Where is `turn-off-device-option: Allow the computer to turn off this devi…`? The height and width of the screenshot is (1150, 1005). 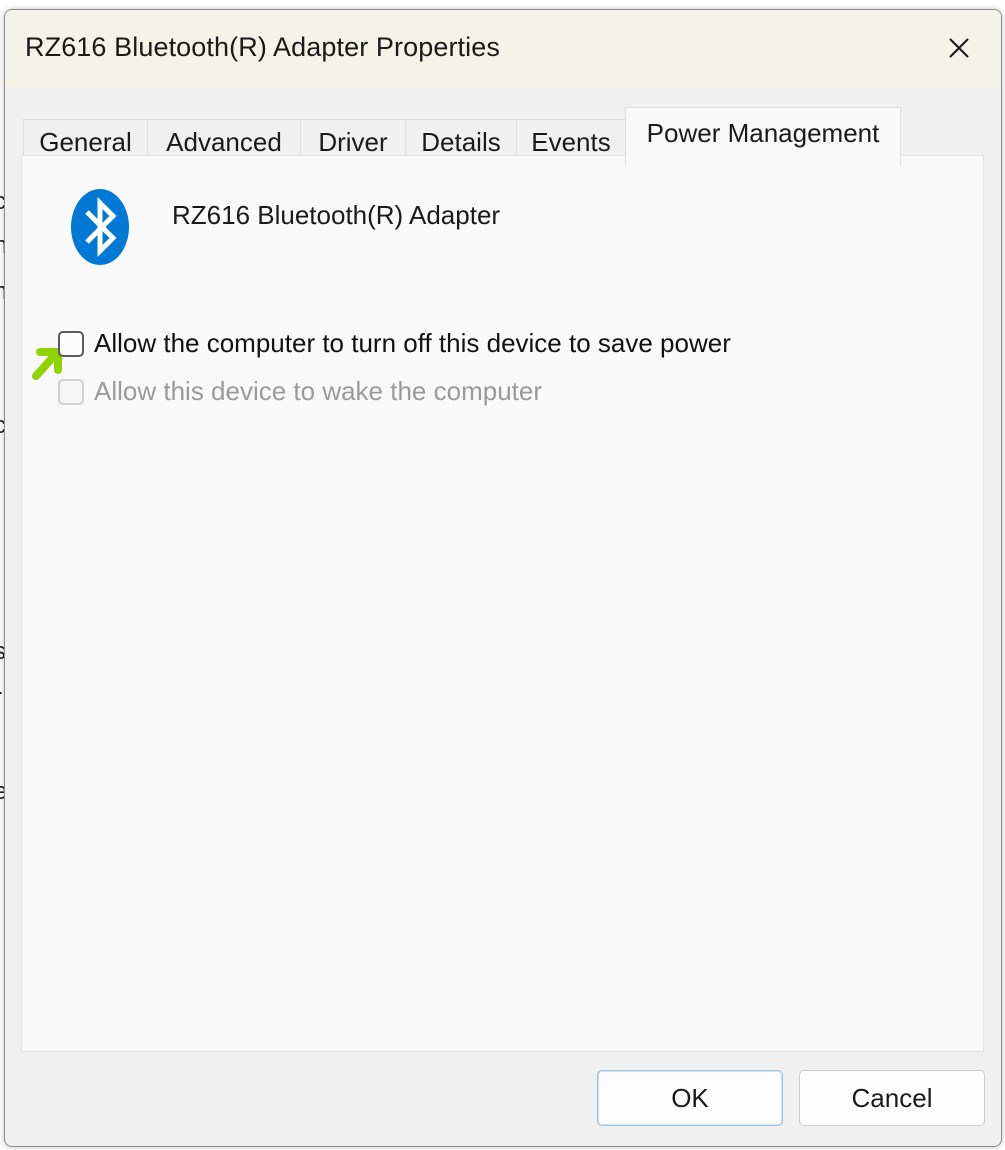 turn-off-device-option: Allow the computer to turn off this devi… is located at coordinates (394, 343).